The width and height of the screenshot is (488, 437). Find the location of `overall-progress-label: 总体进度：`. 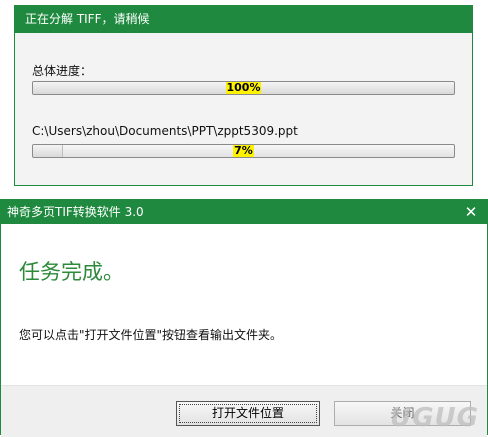

overall-progress-label: 总体进度： is located at coordinates (62, 71).